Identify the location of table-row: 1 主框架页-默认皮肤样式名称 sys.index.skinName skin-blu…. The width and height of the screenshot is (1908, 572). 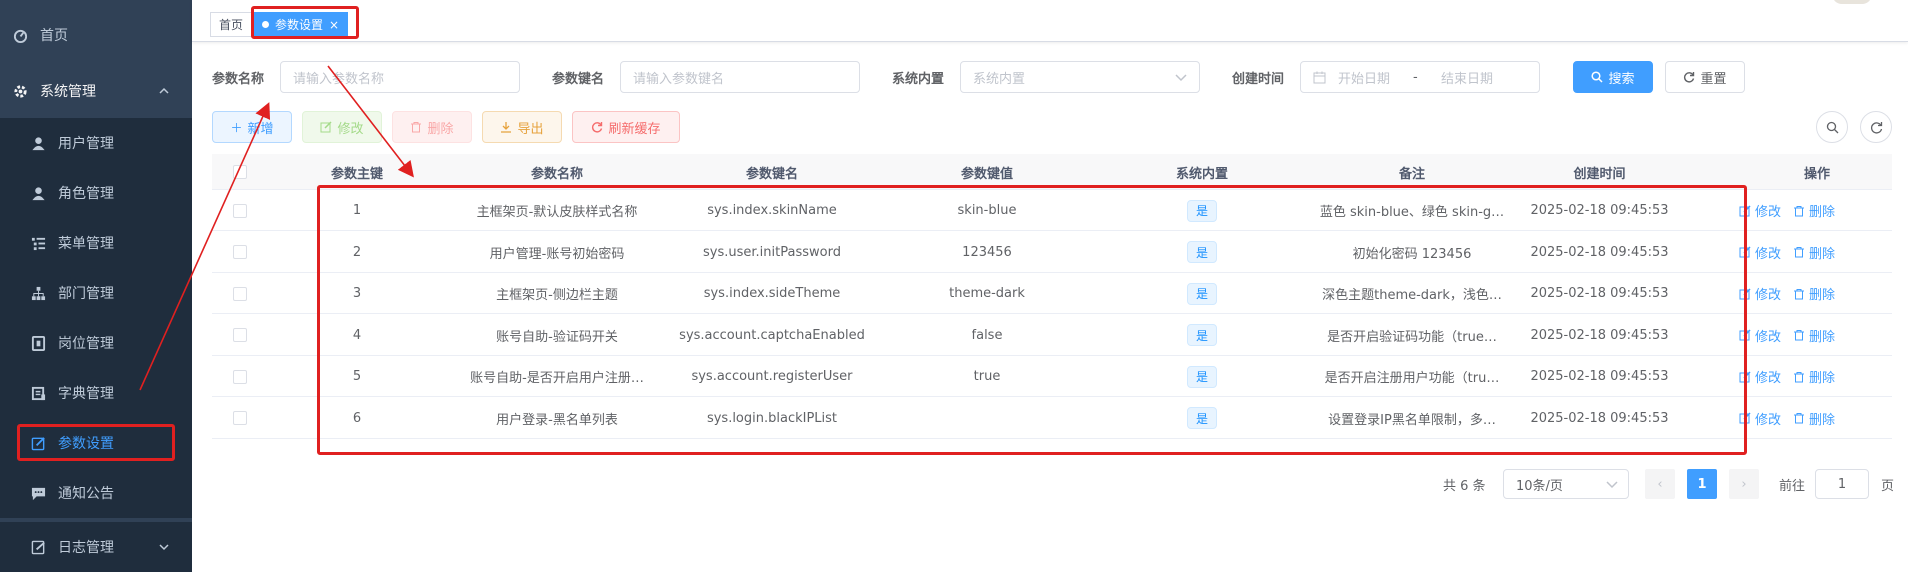
(1052, 210).